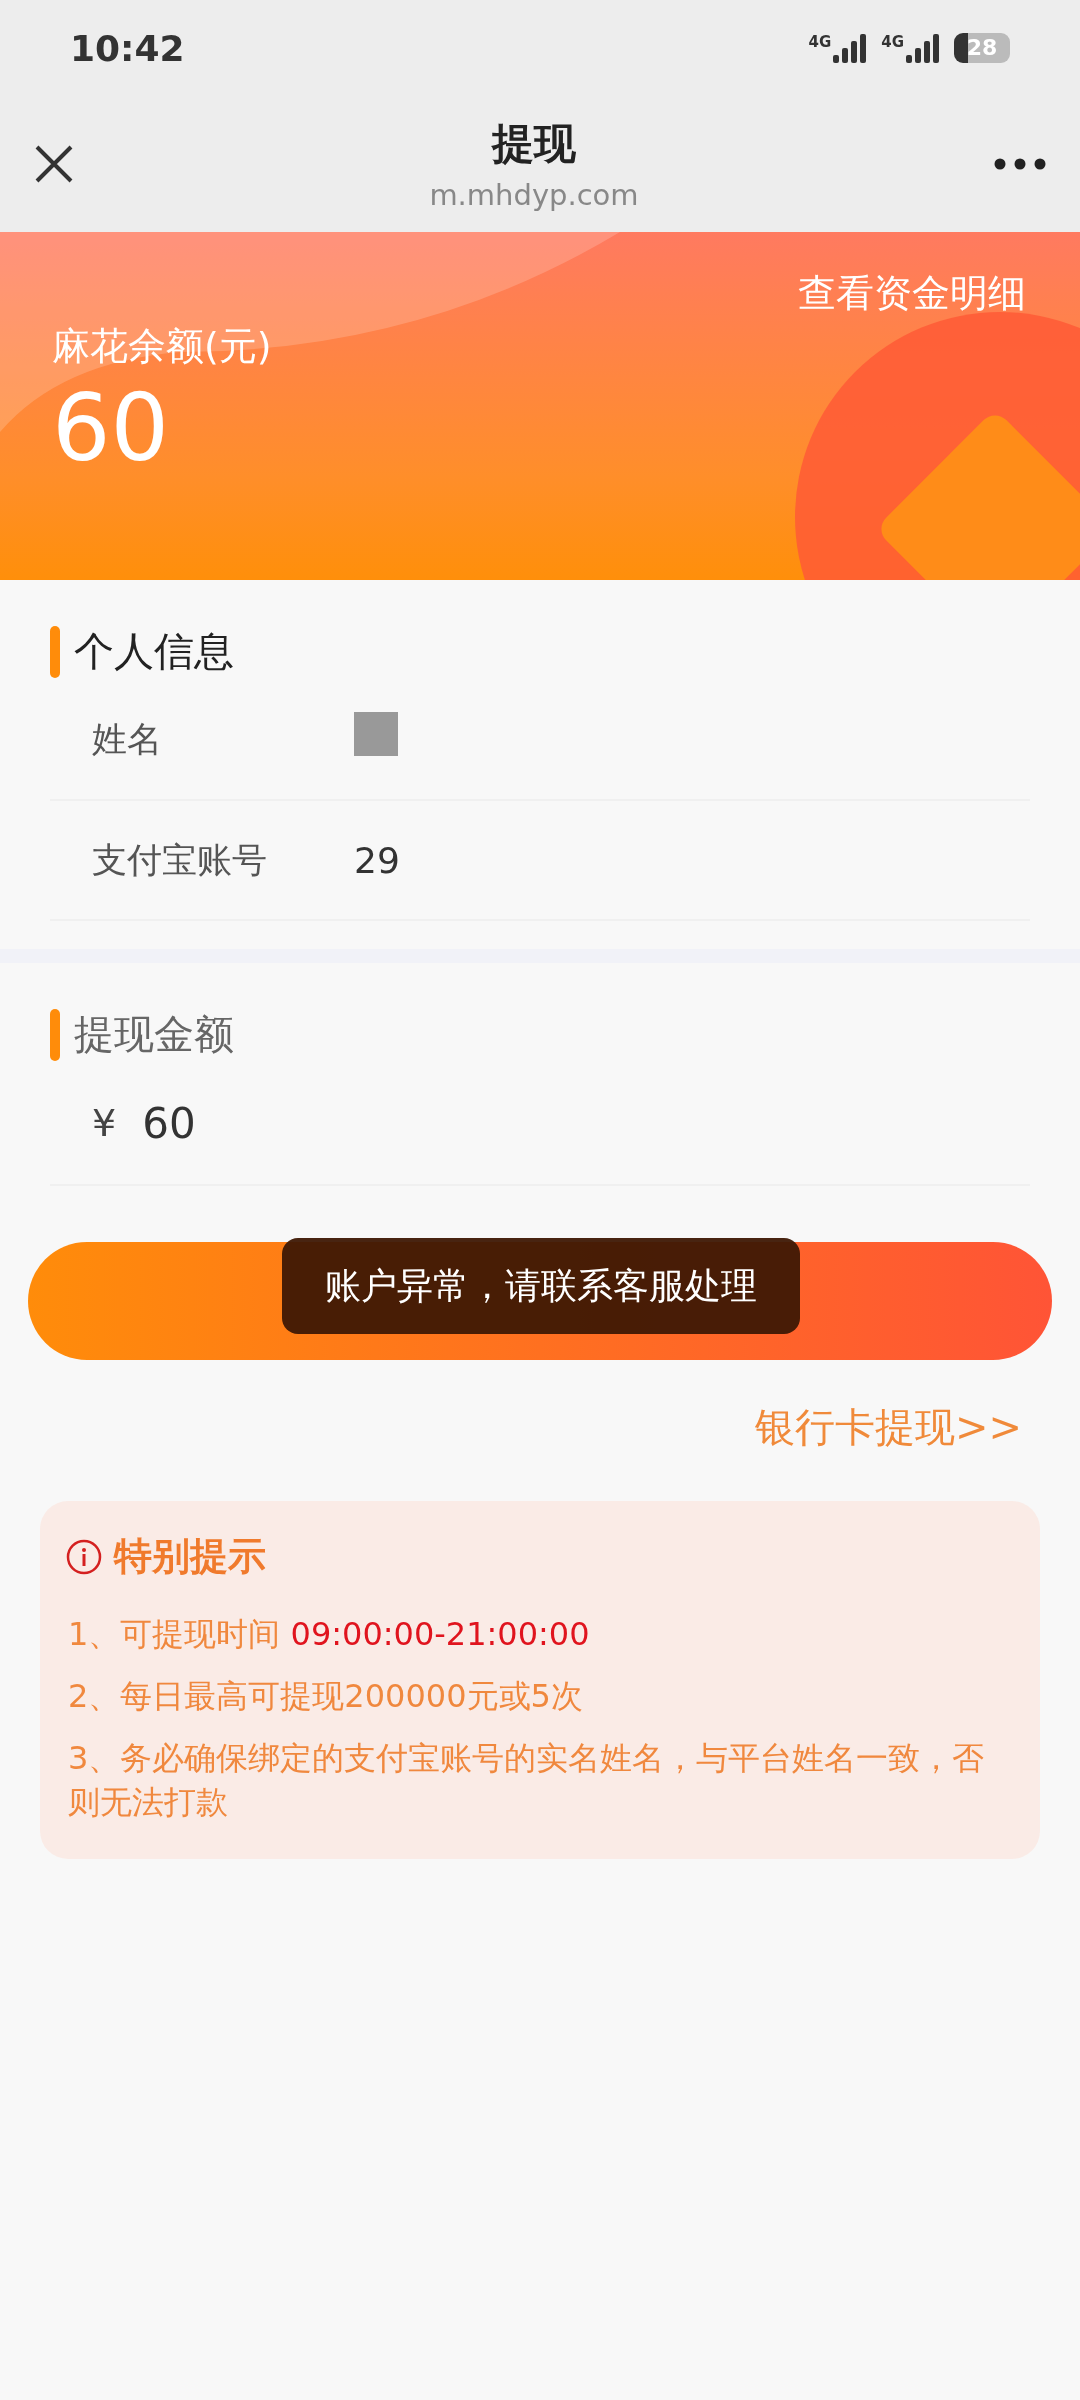  I want to click on info-icon, so click(84, 1556).